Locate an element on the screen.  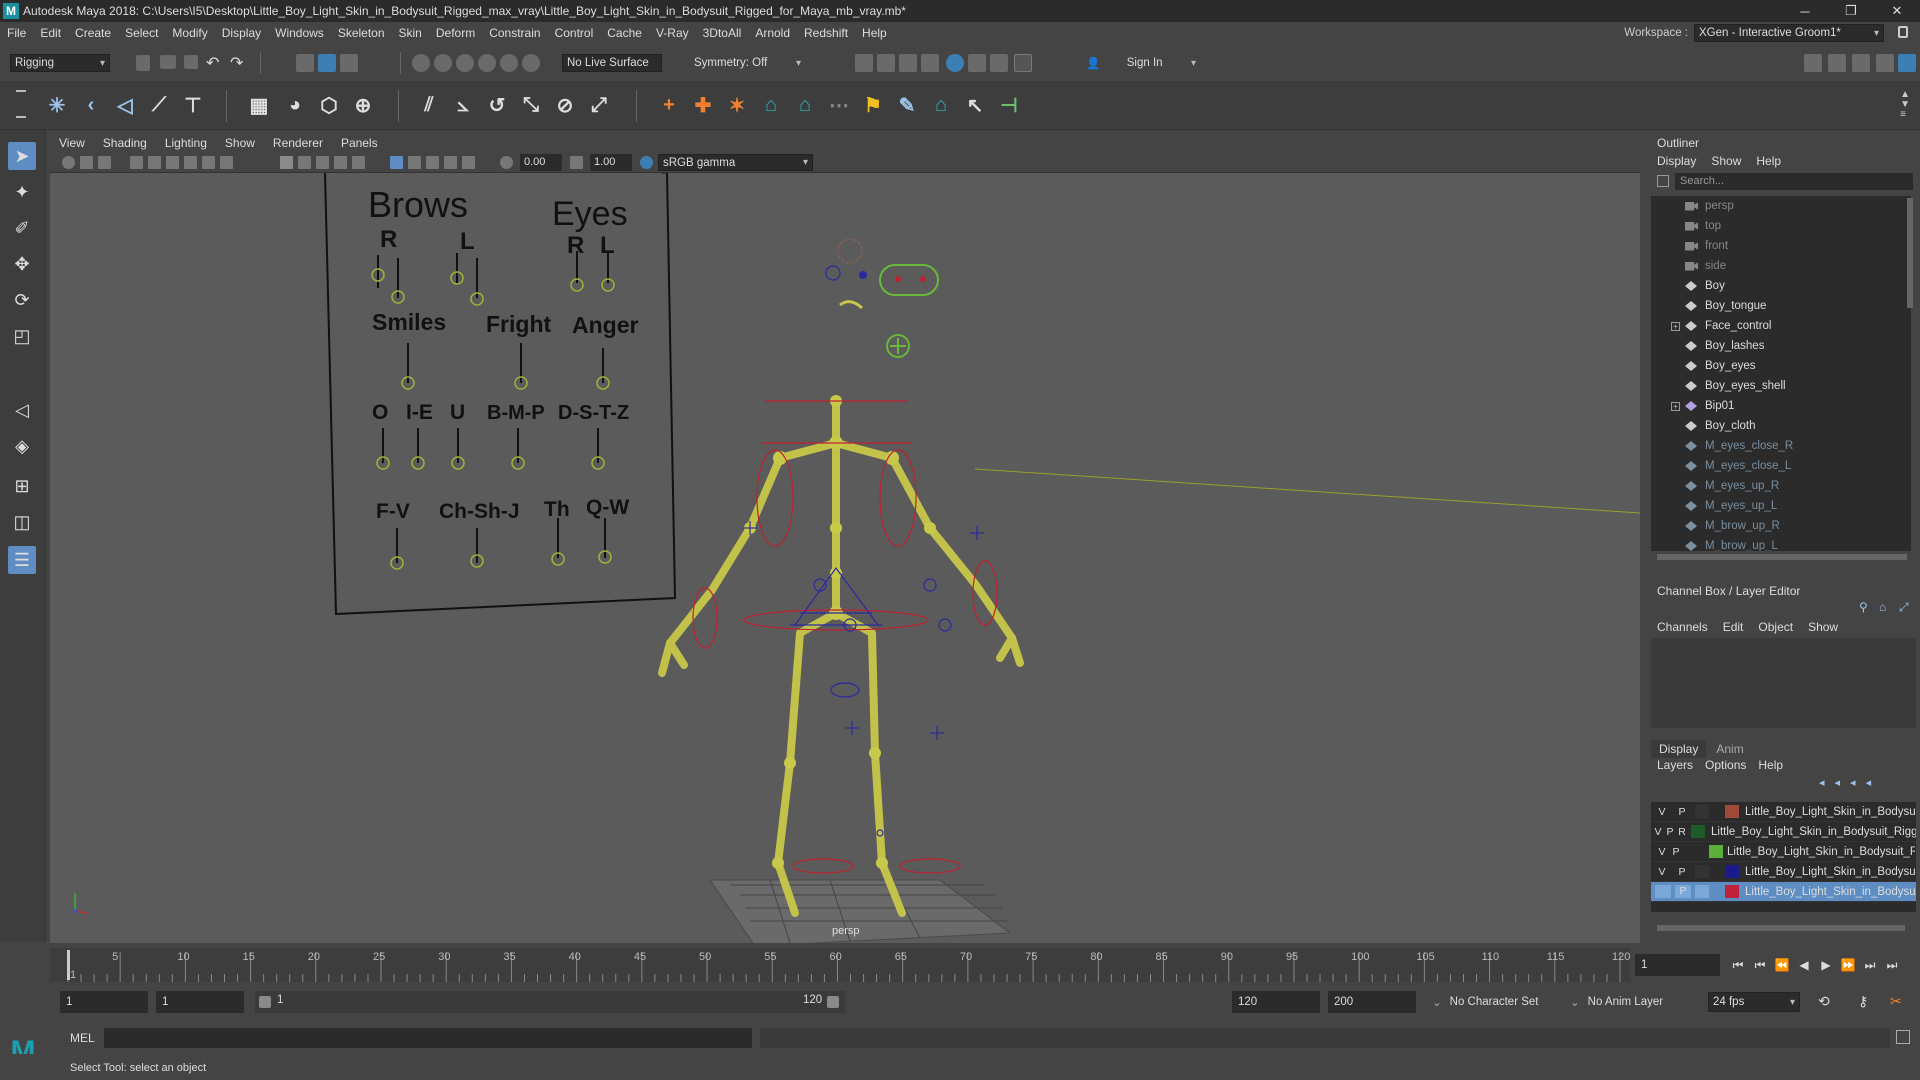
channelbox-menu-object: Object is located at coordinates (1775, 627).